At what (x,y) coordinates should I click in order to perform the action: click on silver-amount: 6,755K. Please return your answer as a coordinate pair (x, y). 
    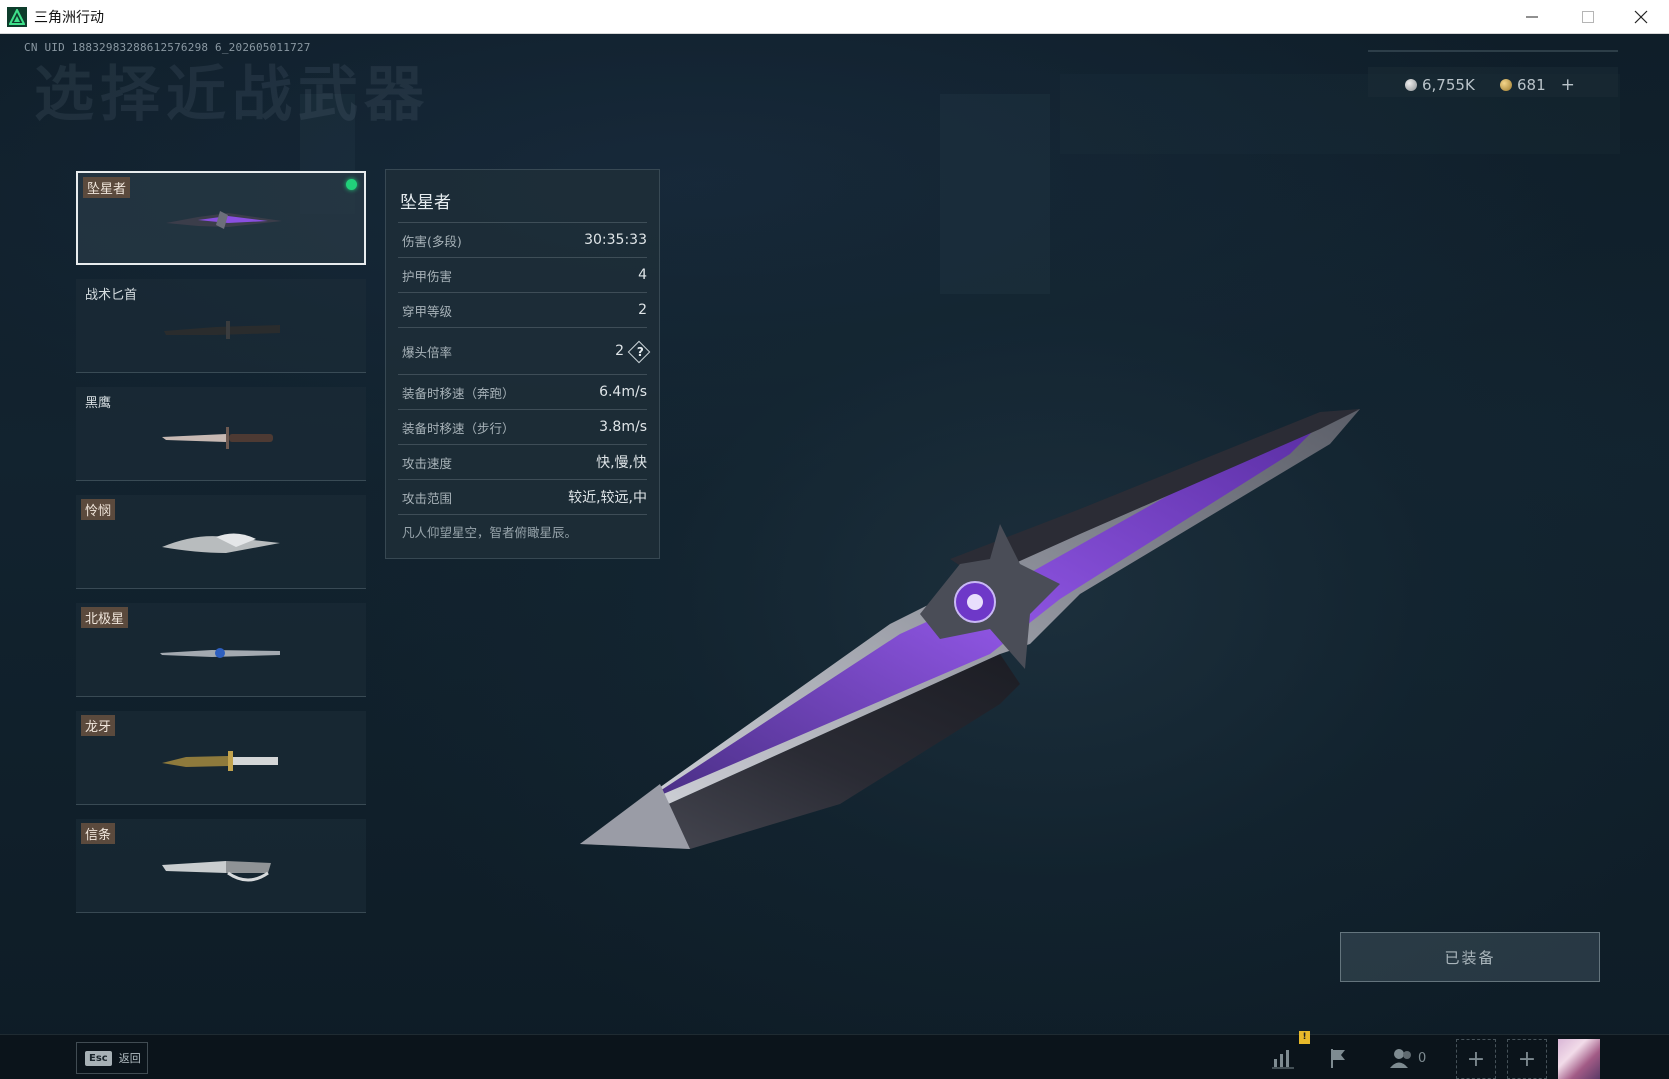
    Looking at the image, I should click on (1448, 85).